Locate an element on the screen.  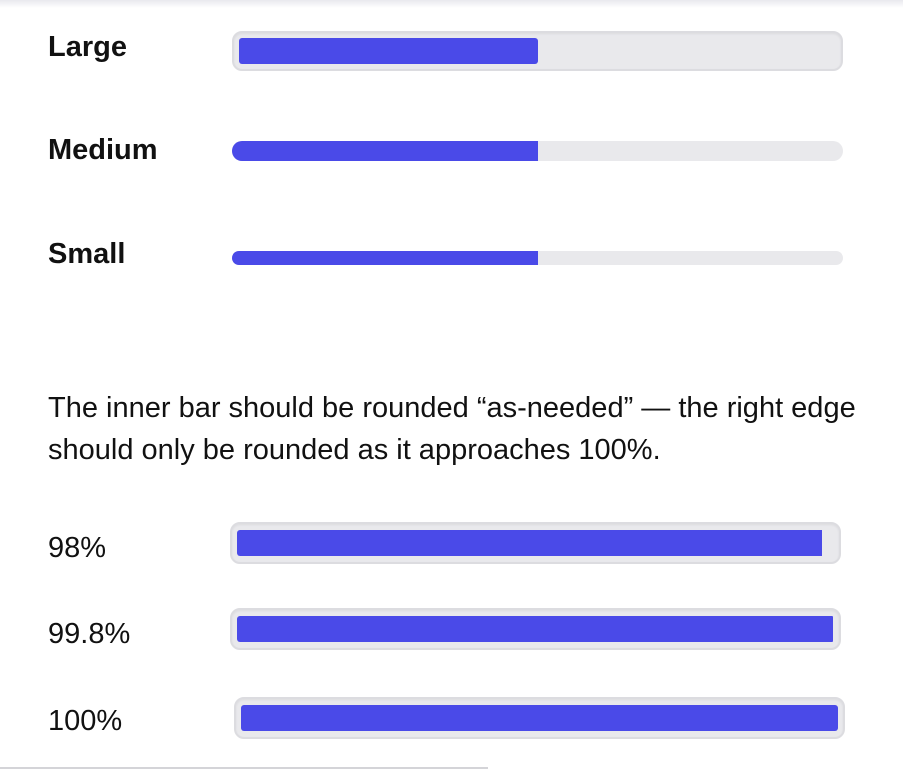
progress-fill-medium is located at coordinates (385, 151).